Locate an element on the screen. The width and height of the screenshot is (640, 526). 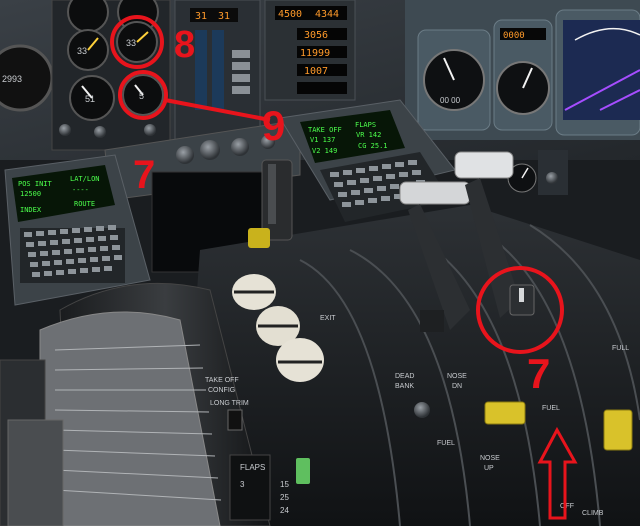
flap-value-2: 25 is located at coordinates (284, 497).